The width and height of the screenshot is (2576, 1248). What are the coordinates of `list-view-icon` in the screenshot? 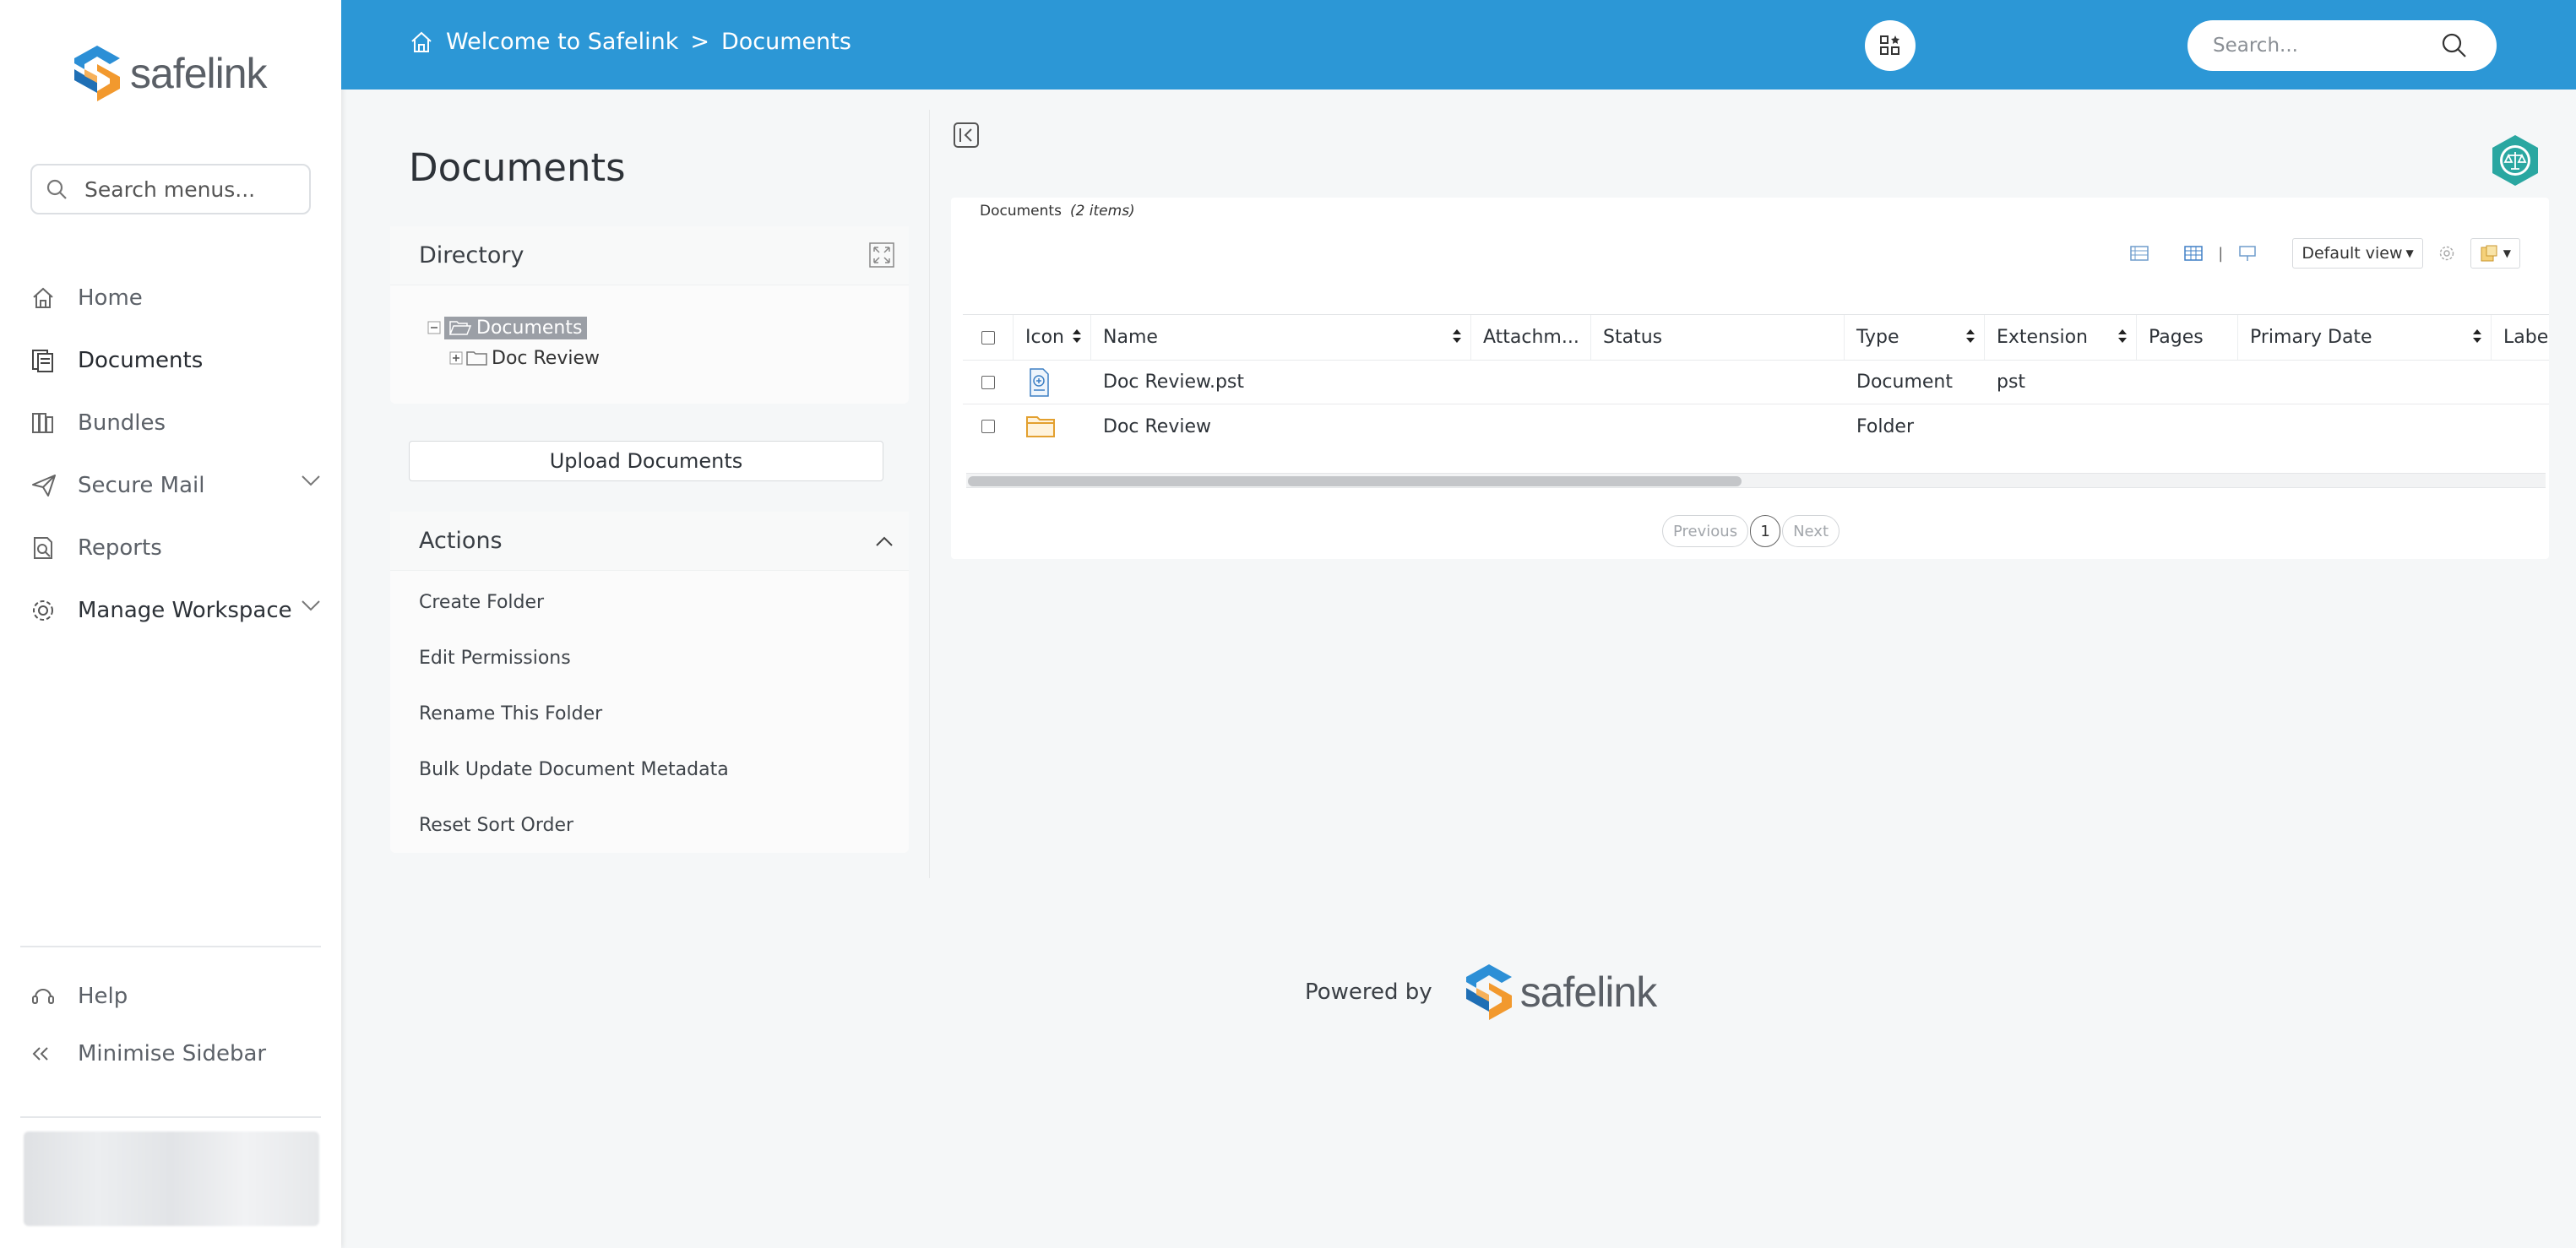 It's located at (2139, 253).